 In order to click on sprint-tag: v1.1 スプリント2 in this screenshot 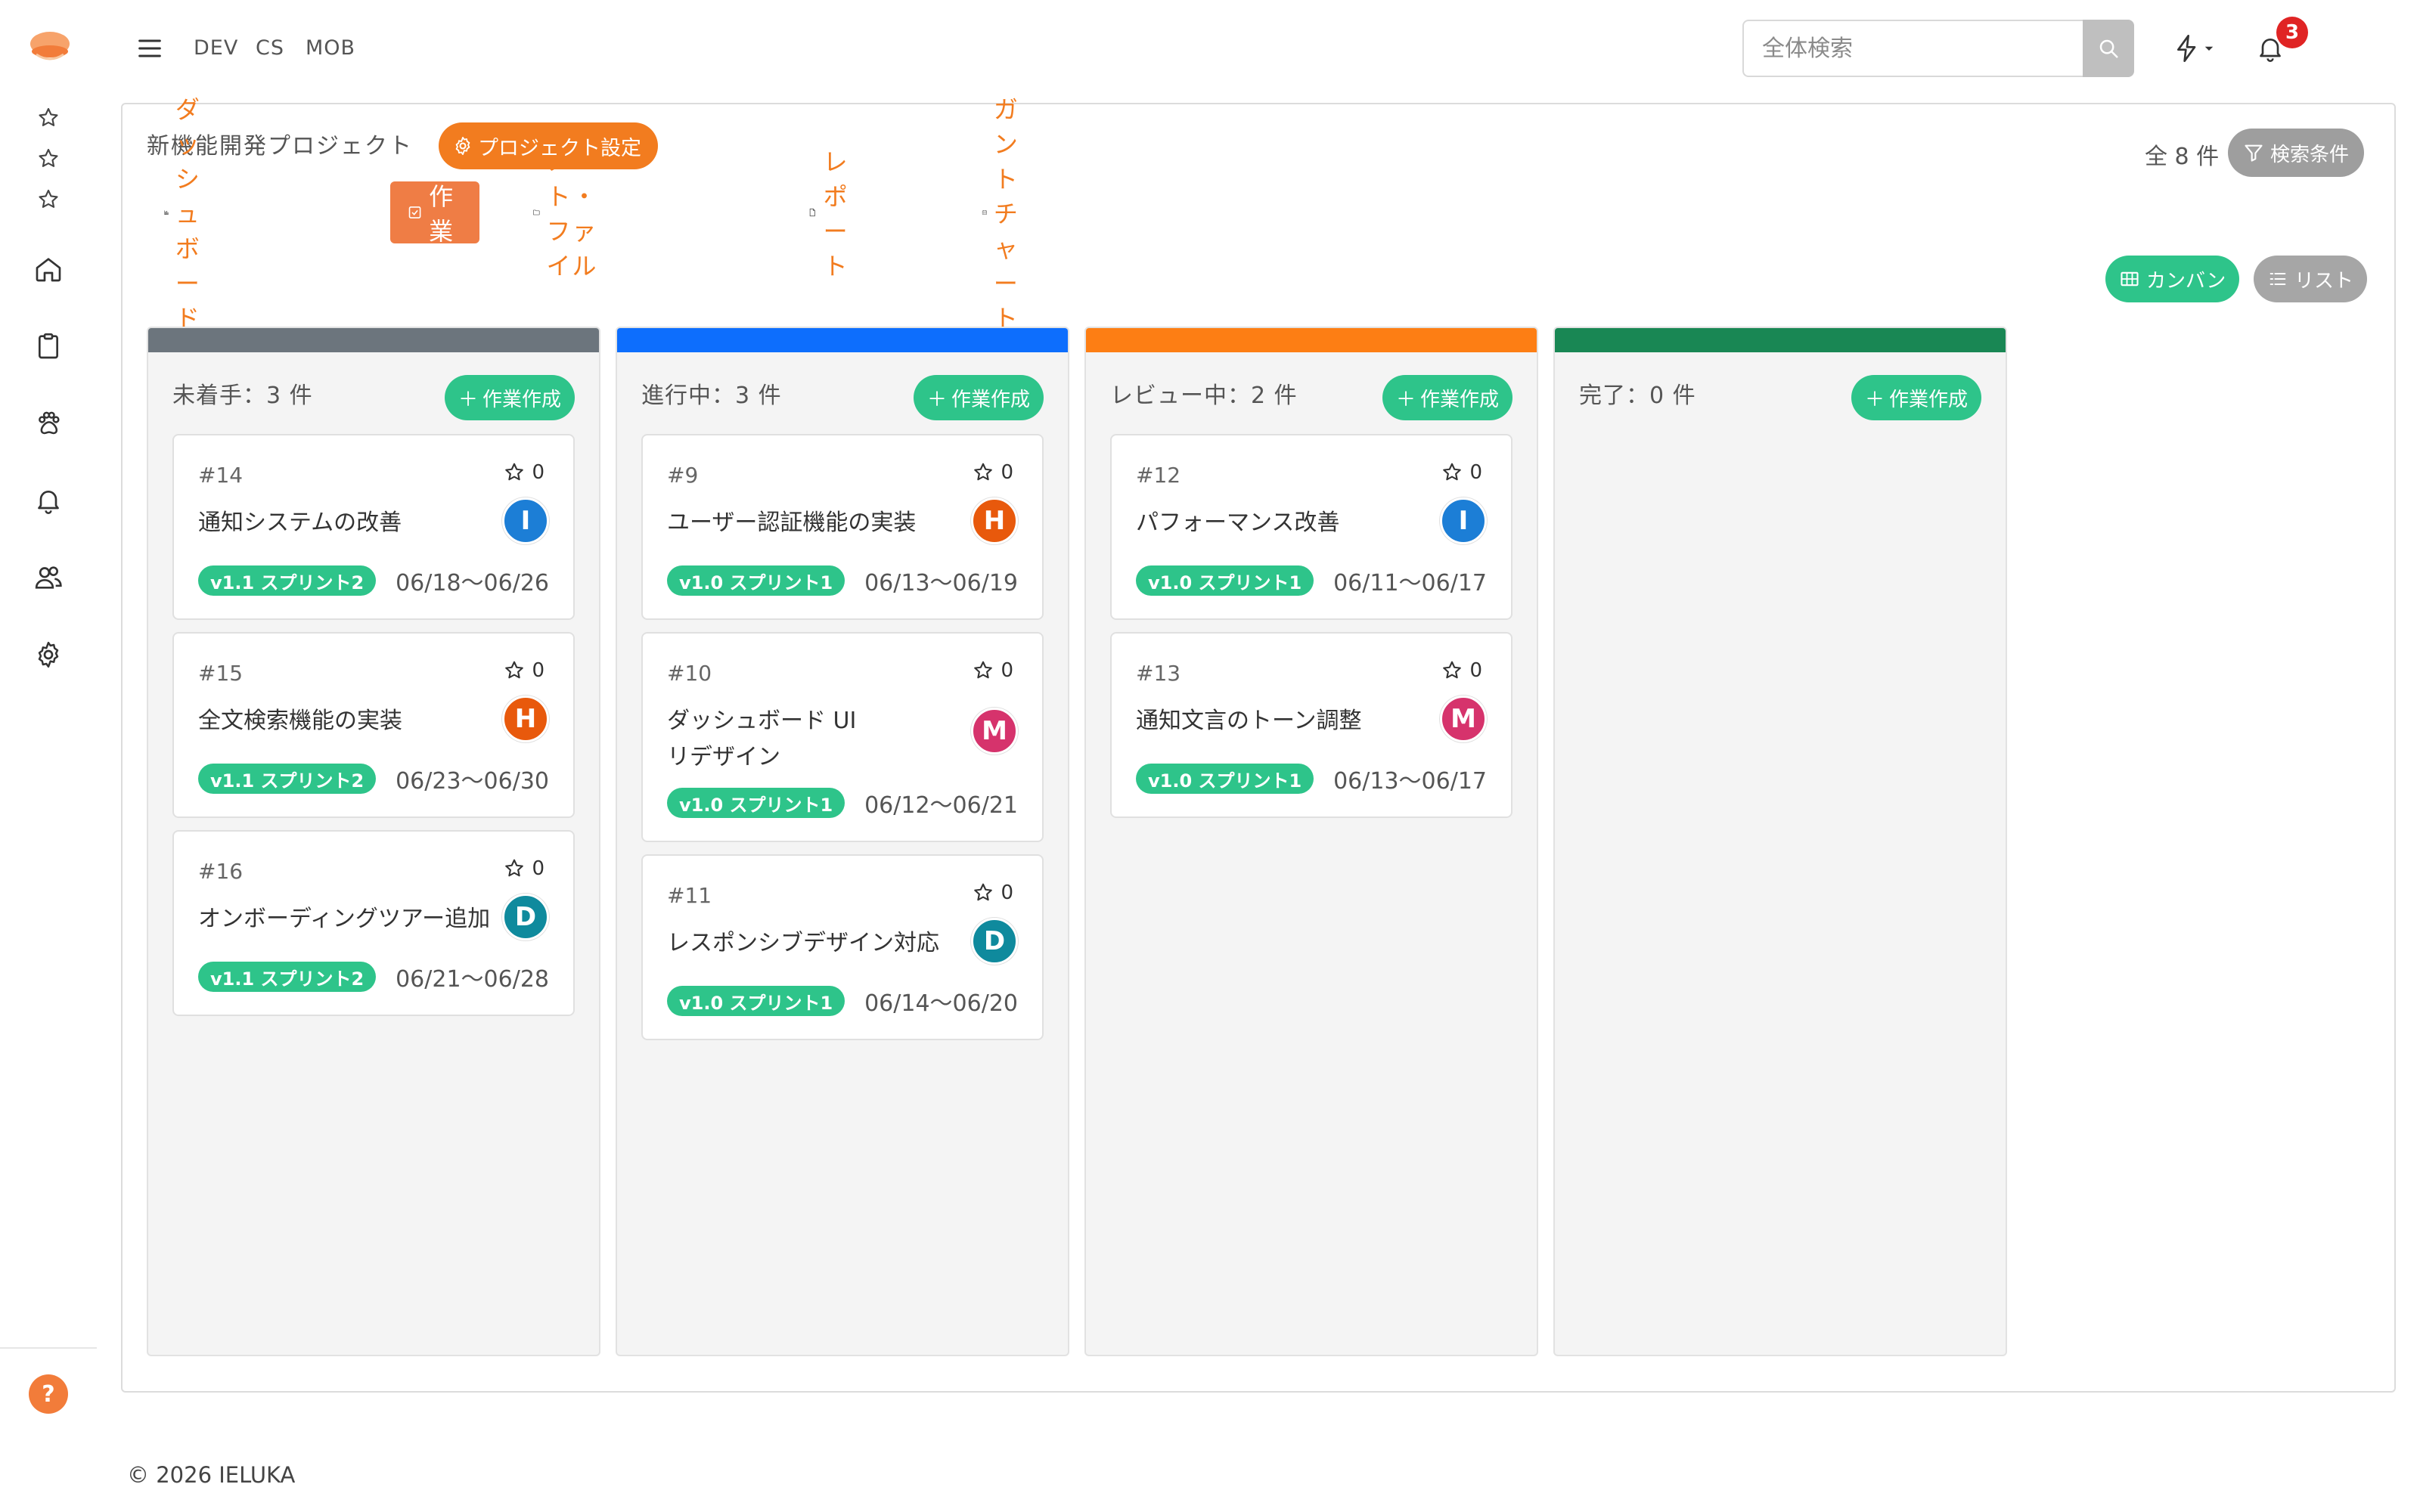, I will do `click(287, 977)`.